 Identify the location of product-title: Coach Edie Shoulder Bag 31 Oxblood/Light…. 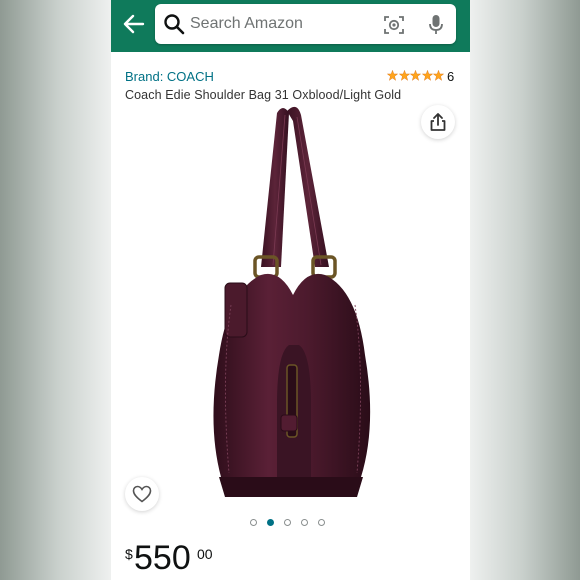
(263, 95).